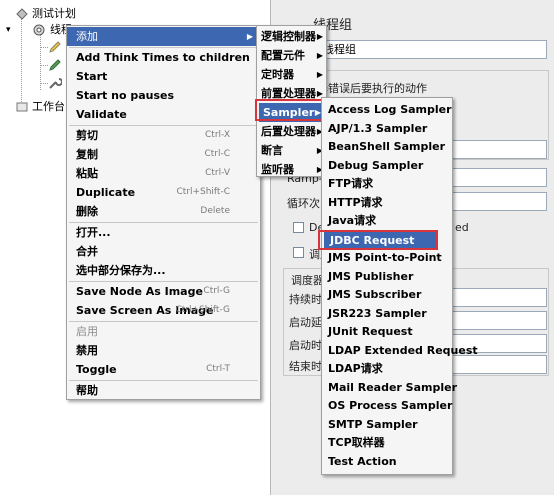 The height and width of the screenshot is (495, 554). Describe the element at coordinates (387, 294) in the screenshot. I see `sampler-item-jms-subscriber: JMS Subscriber` at that location.